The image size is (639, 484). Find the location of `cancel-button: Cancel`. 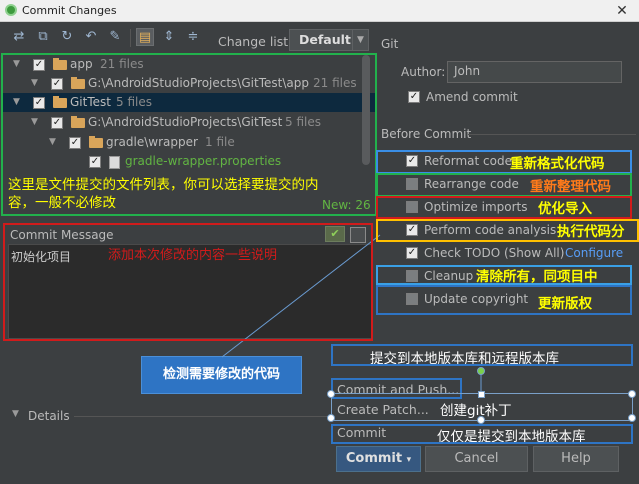

cancel-button: Cancel is located at coordinates (476, 459).